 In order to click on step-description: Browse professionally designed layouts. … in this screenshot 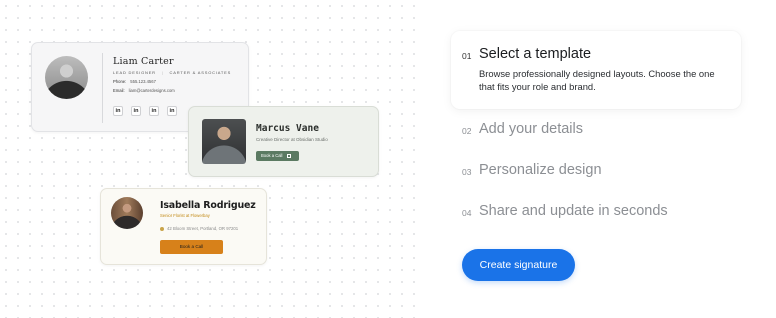, I will do `click(597, 80)`.